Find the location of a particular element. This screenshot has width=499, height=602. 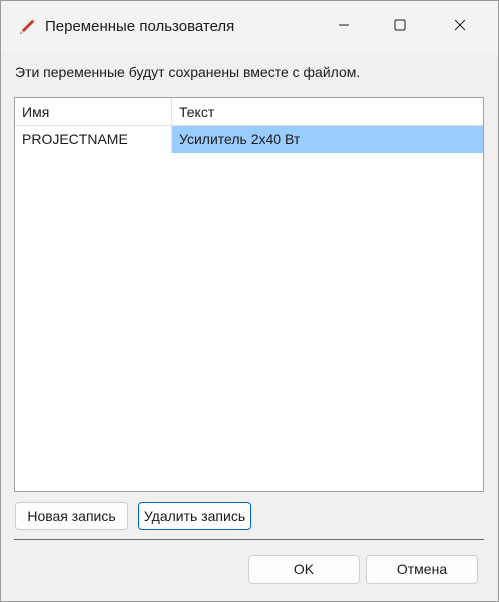

divider is located at coordinates (249, 539).